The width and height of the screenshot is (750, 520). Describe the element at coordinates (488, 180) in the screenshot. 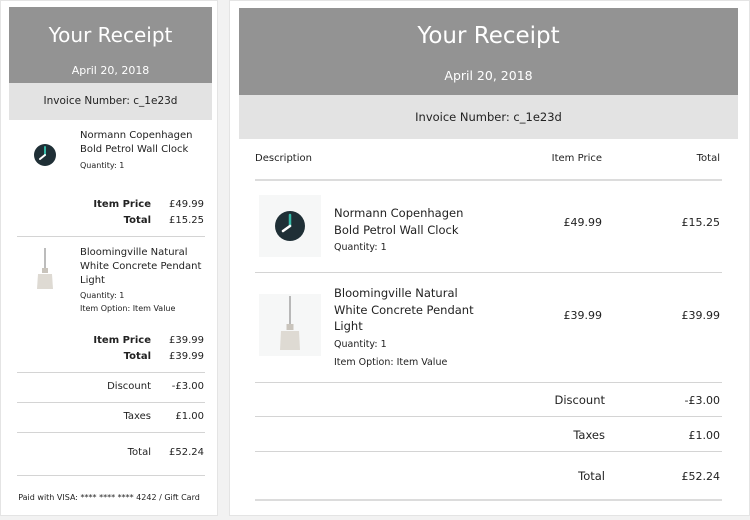

I see `header-divider` at that location.